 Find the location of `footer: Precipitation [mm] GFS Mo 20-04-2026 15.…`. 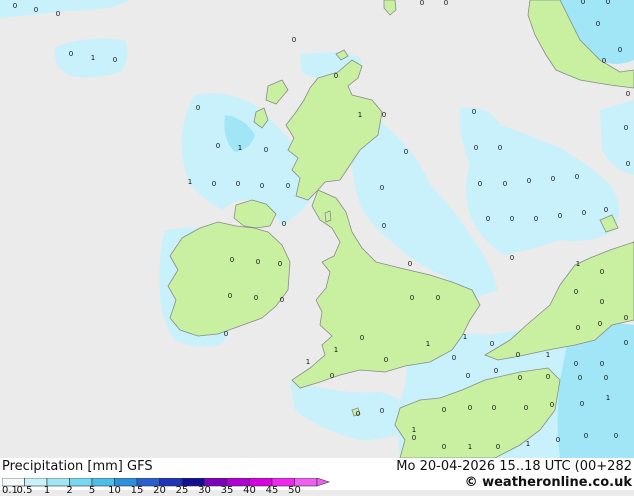

footer: Precipitation [mm] GFS Mo 20-04-2026 15.… is located at coordinates (317, 477).